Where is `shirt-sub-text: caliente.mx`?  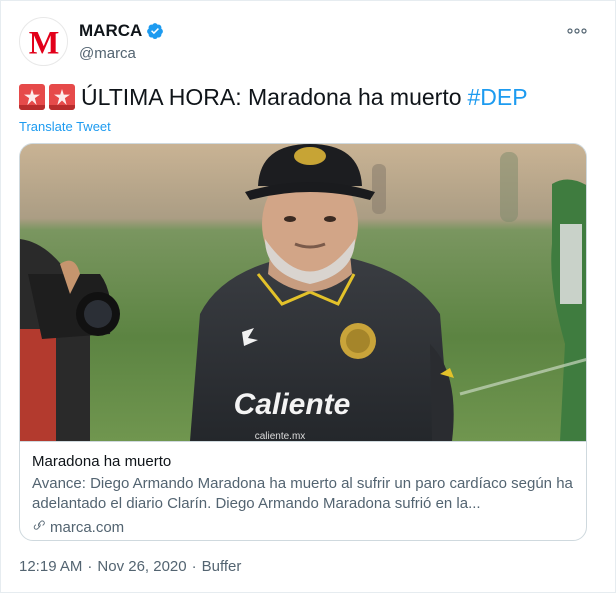
shirt-sub-text: caliente.mx is located at coordinates (280, 436).